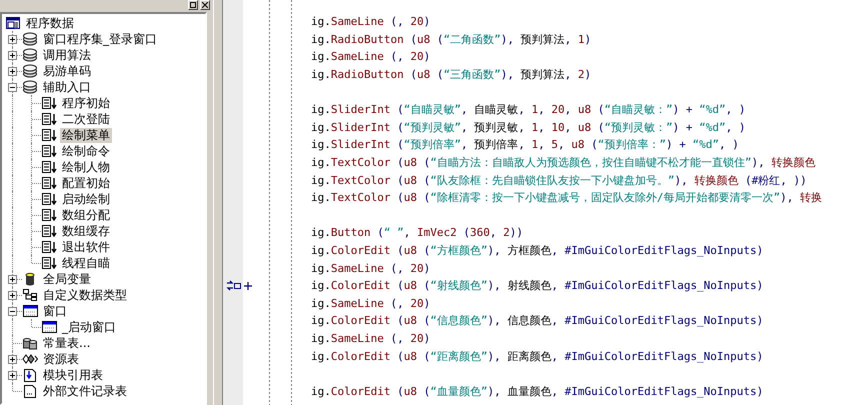 The width and height of the screenshot is (852, 405). What do you see at coordinates (563, 162) in the screenshot?
I see `code-line: ig.TextColor (u8 (“自瞄方法：自瞄敌人为预选颜色，按住自瞄键不松才能一直锁住”), 转换颜色` at bounding box center [563, 162].